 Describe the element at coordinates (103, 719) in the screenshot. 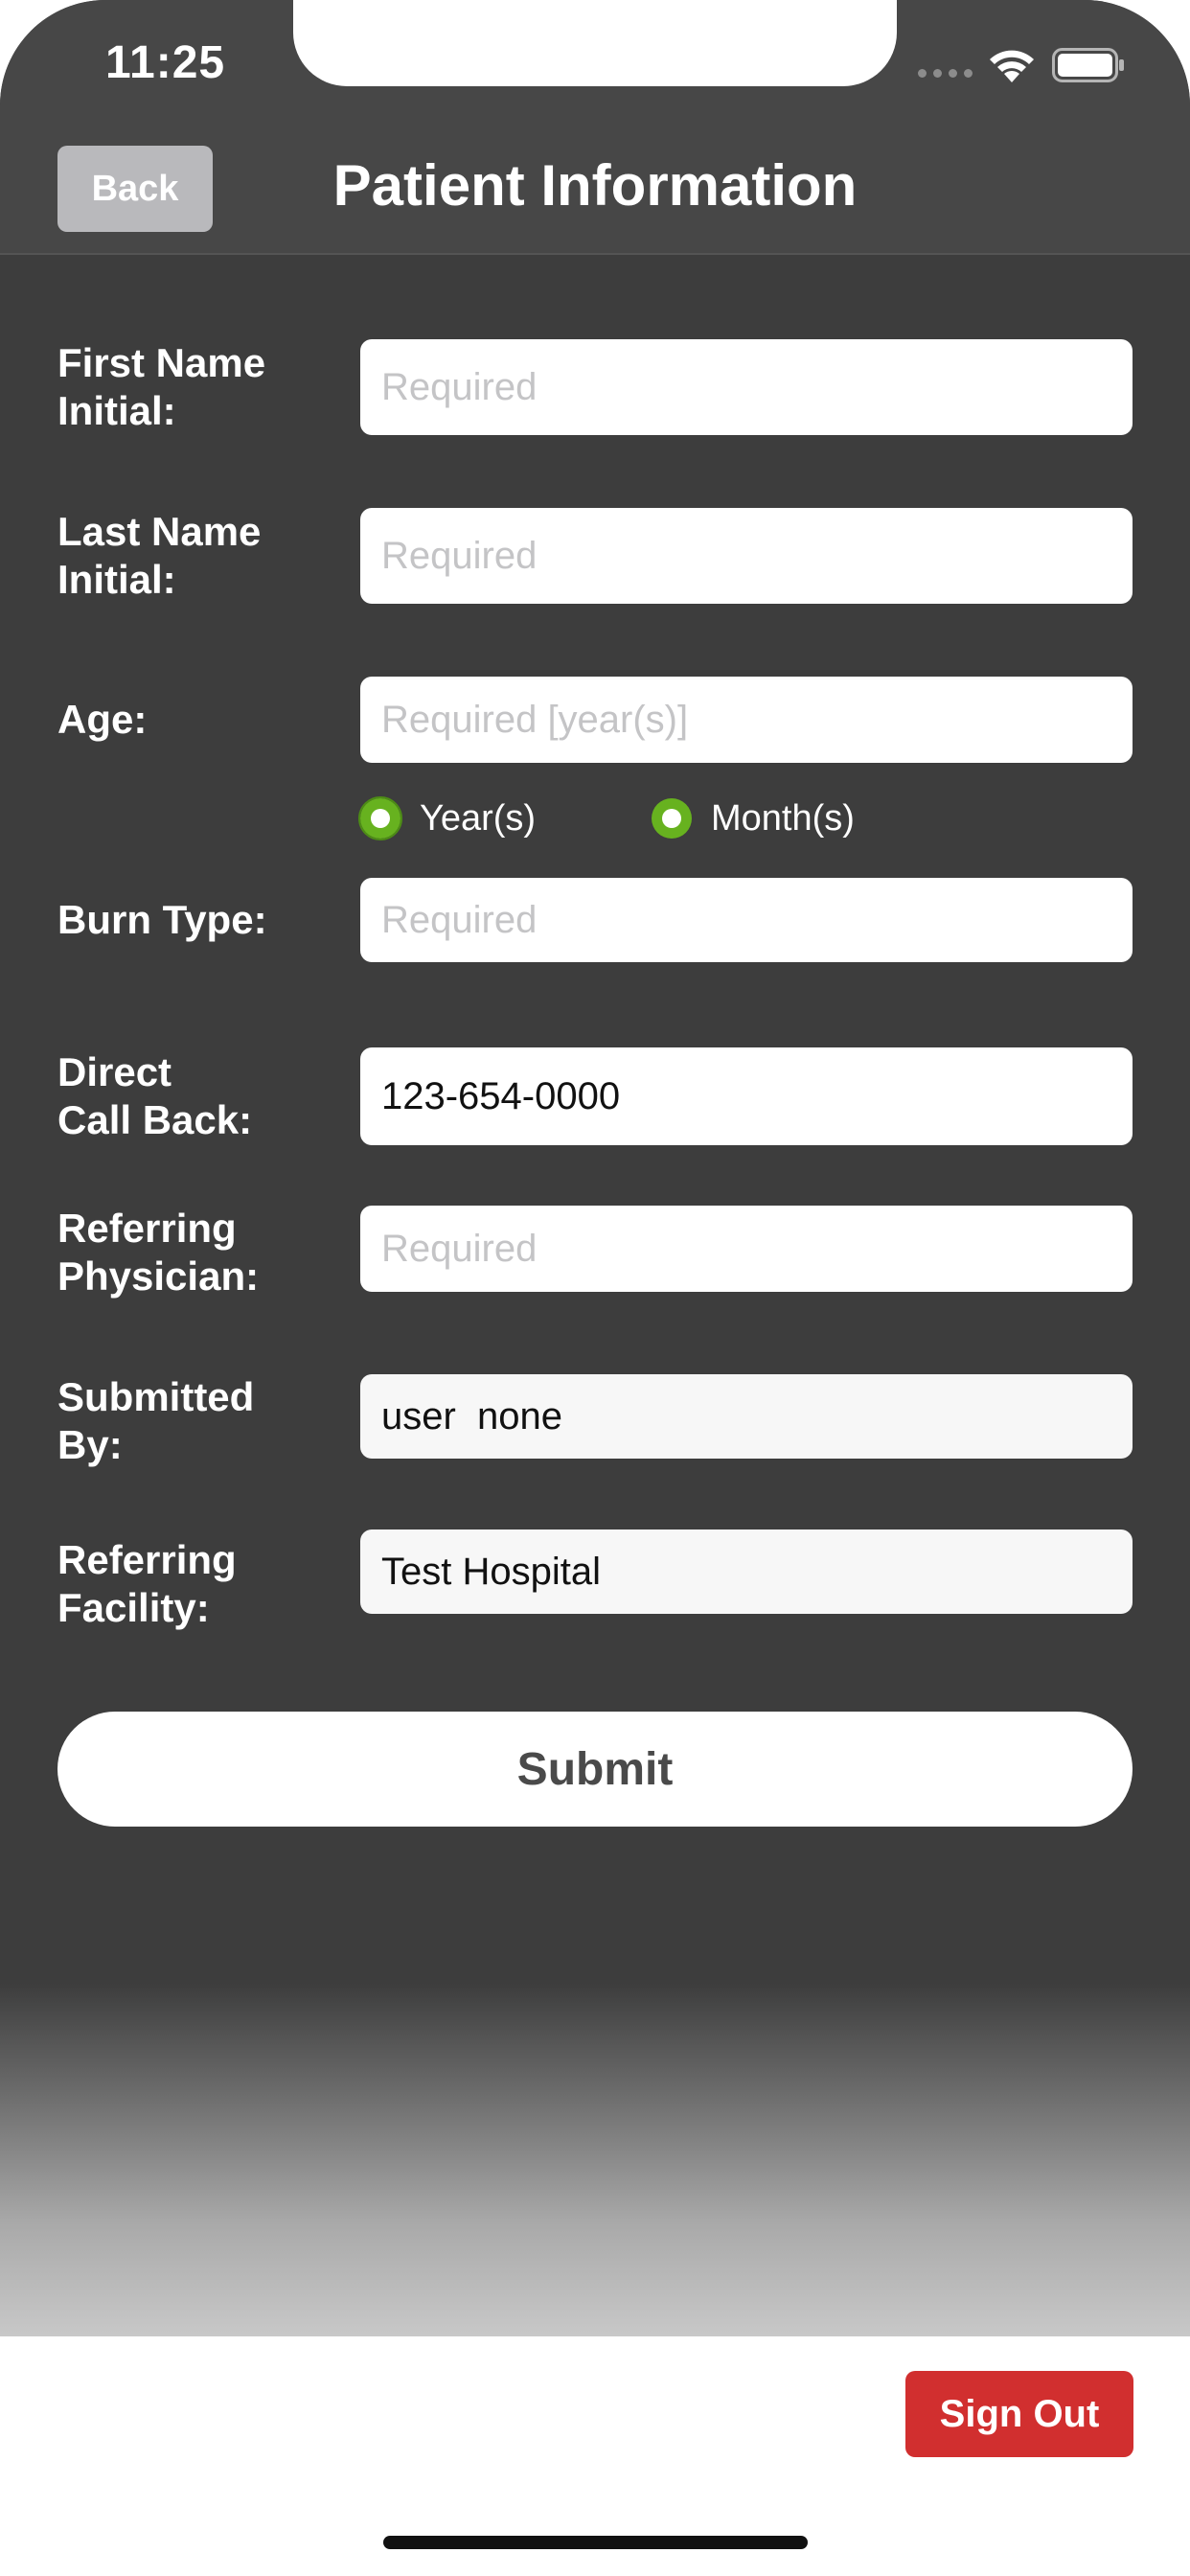

I see `age-label: Age:` at that location.